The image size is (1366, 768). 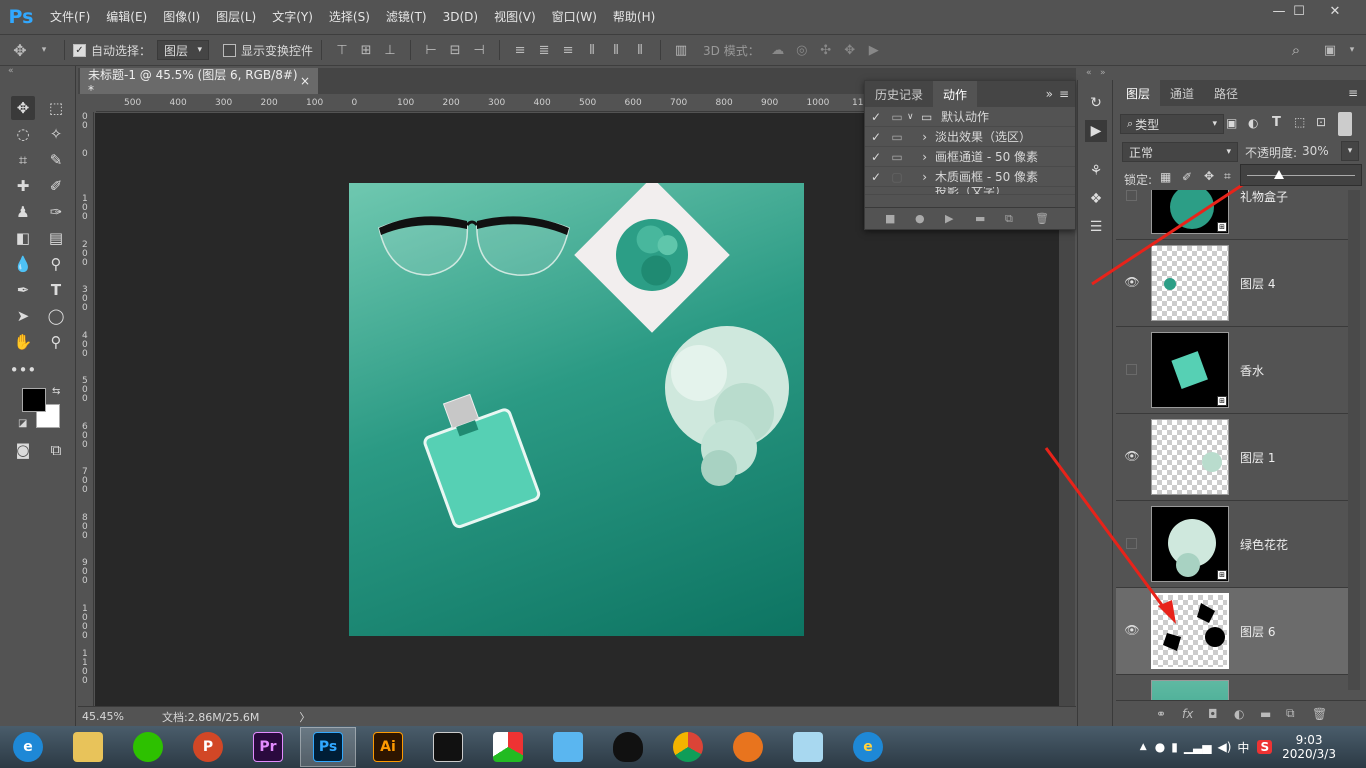 I want to click on chevron-down-icon: ∨, so click(x=914, y=117).